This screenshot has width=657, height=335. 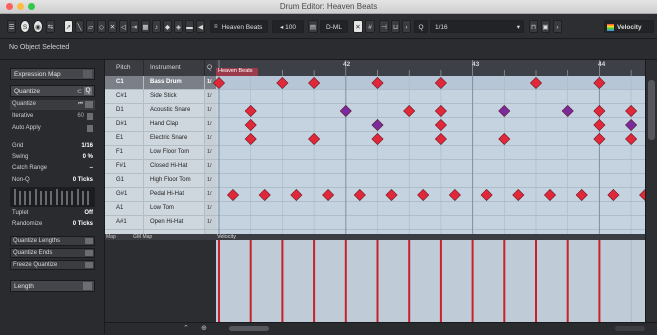 What do you see at coordinates (629, 26) in the screenshot?
I see `velocity-color-select: Velocity` at bounding box center [629, 26].